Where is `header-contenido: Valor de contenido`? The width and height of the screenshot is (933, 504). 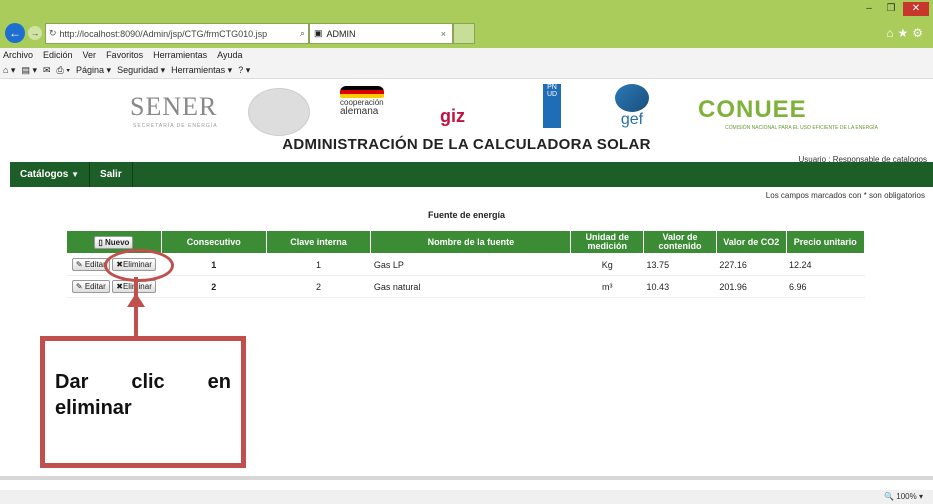 header-contenido: Valor de contenido is located at coordinates (680, 242).